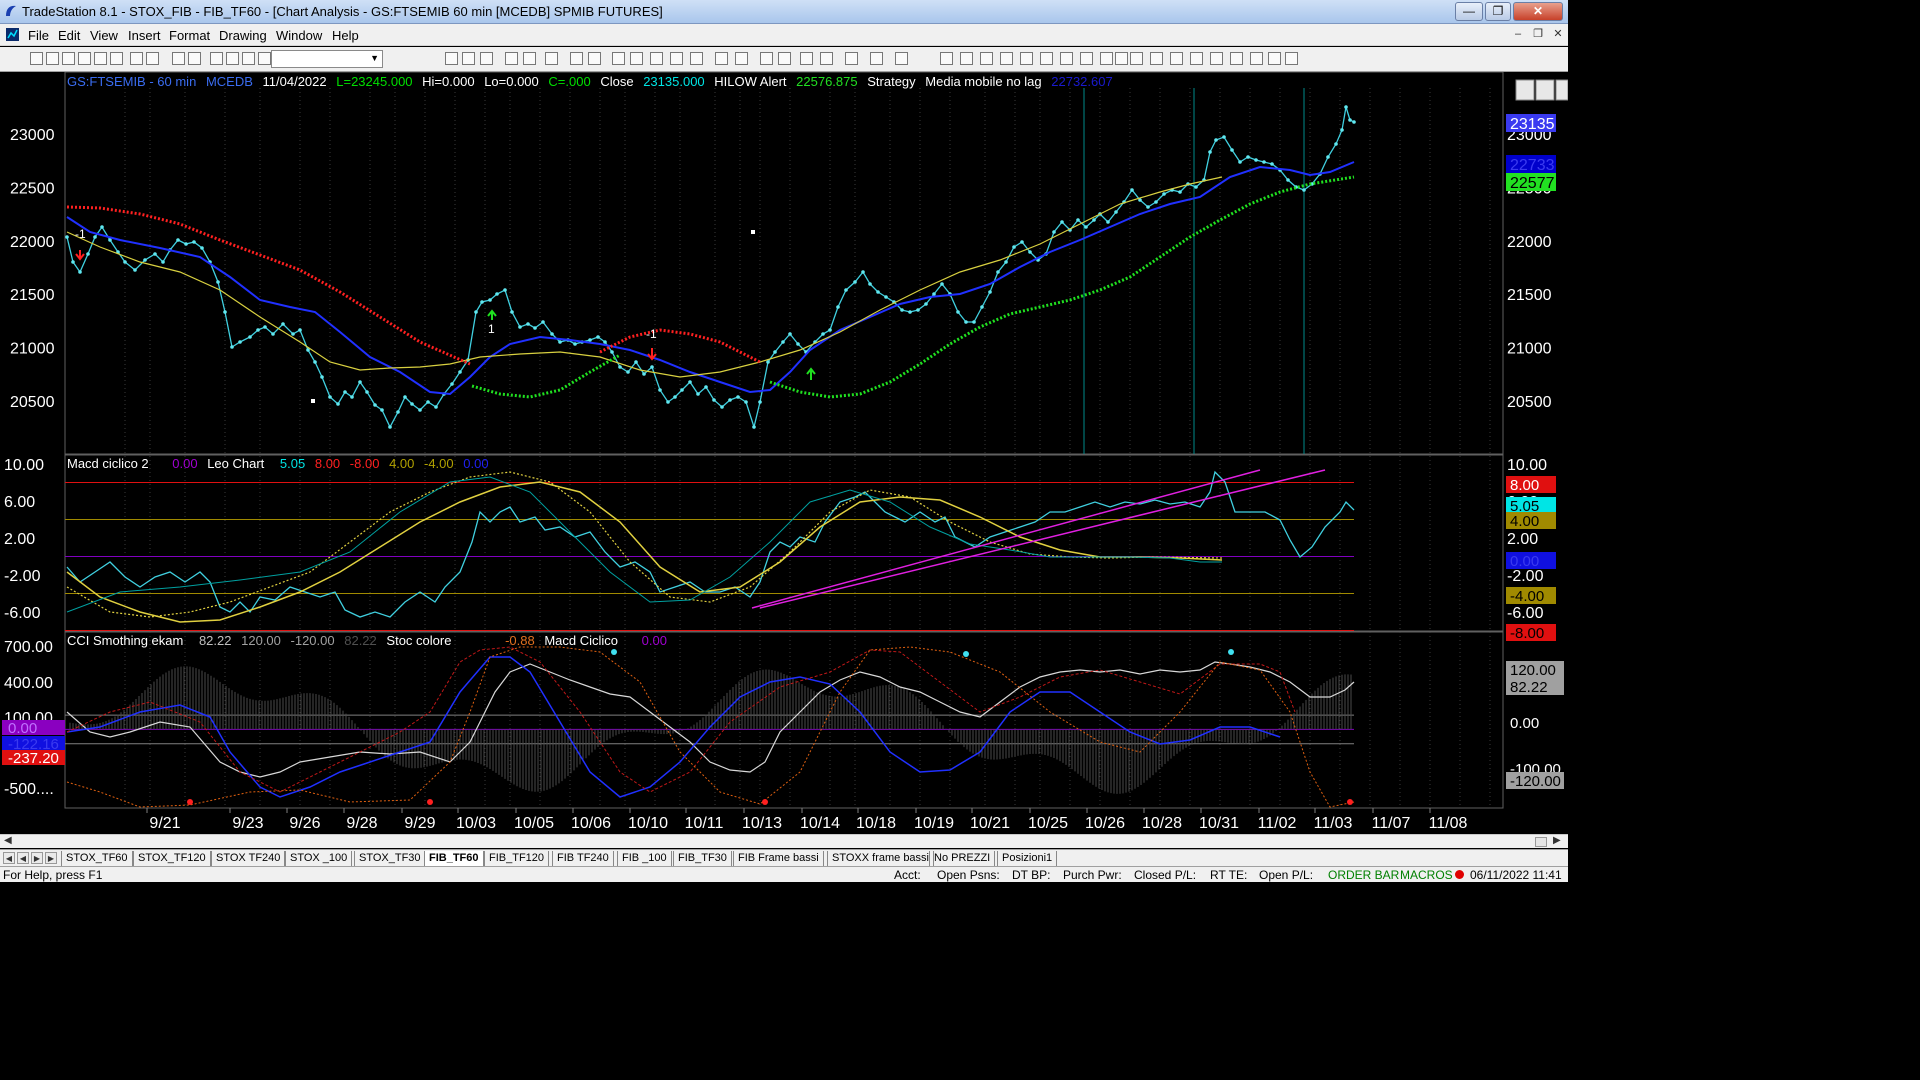  What do you see at coordinates (1558, 34) in the screenshot?
I see `mdi-close-button: ✕` at bounding box center [1558, 34].